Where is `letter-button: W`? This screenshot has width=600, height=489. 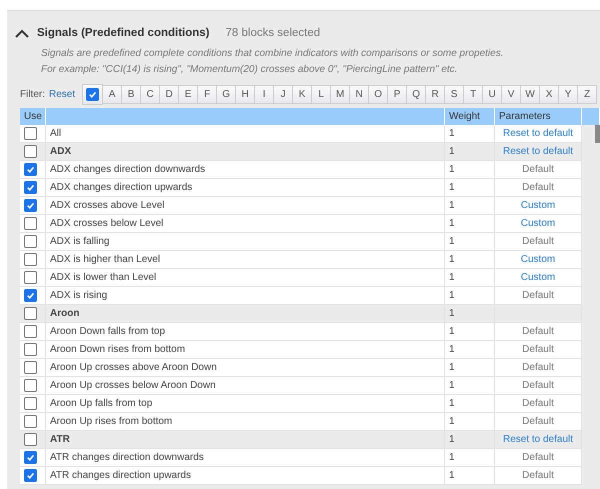
letter-button: W is located at coordinates (530, 94).